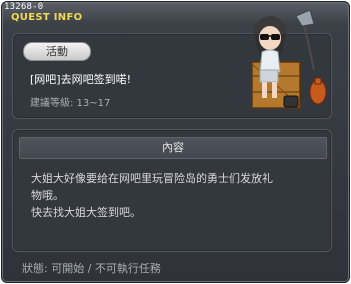 This screenshot has height=284, width=351. Describe the element at coordinates (47, 17) in the screenshot. I see `window-title: QUEST INFO` at that location.